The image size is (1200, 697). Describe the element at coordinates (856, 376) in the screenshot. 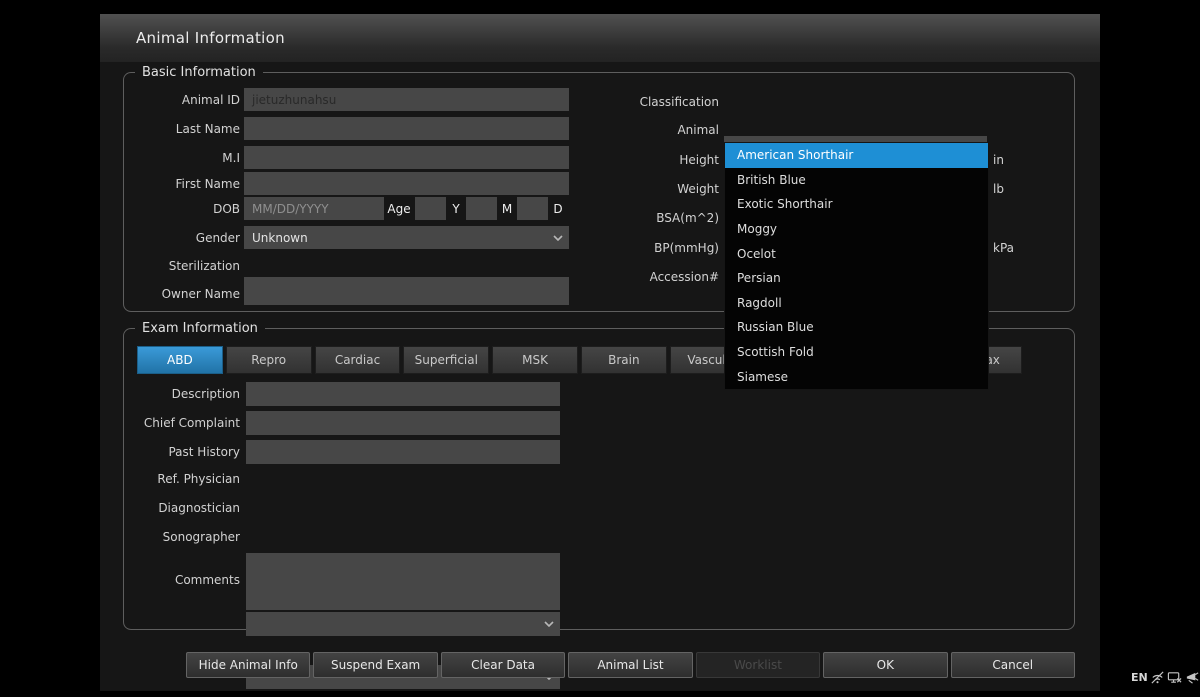

I see `dropdown-option-siamese: Siamese` at that location.